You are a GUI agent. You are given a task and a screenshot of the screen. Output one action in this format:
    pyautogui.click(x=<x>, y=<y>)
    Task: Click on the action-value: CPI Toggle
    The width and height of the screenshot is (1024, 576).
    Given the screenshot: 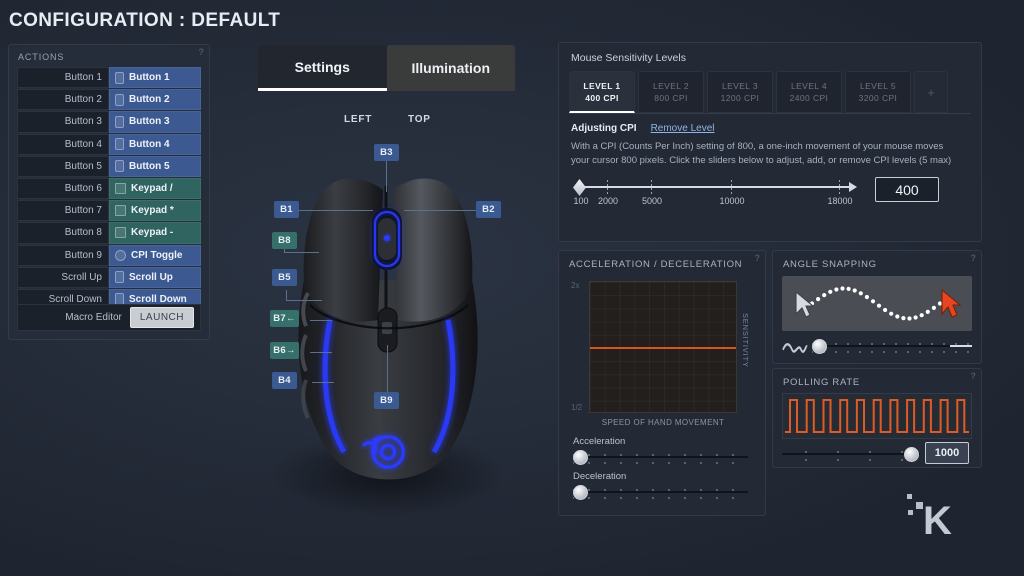 What is the action you would take?
    pyautogui.click(x=155, y=255)
    